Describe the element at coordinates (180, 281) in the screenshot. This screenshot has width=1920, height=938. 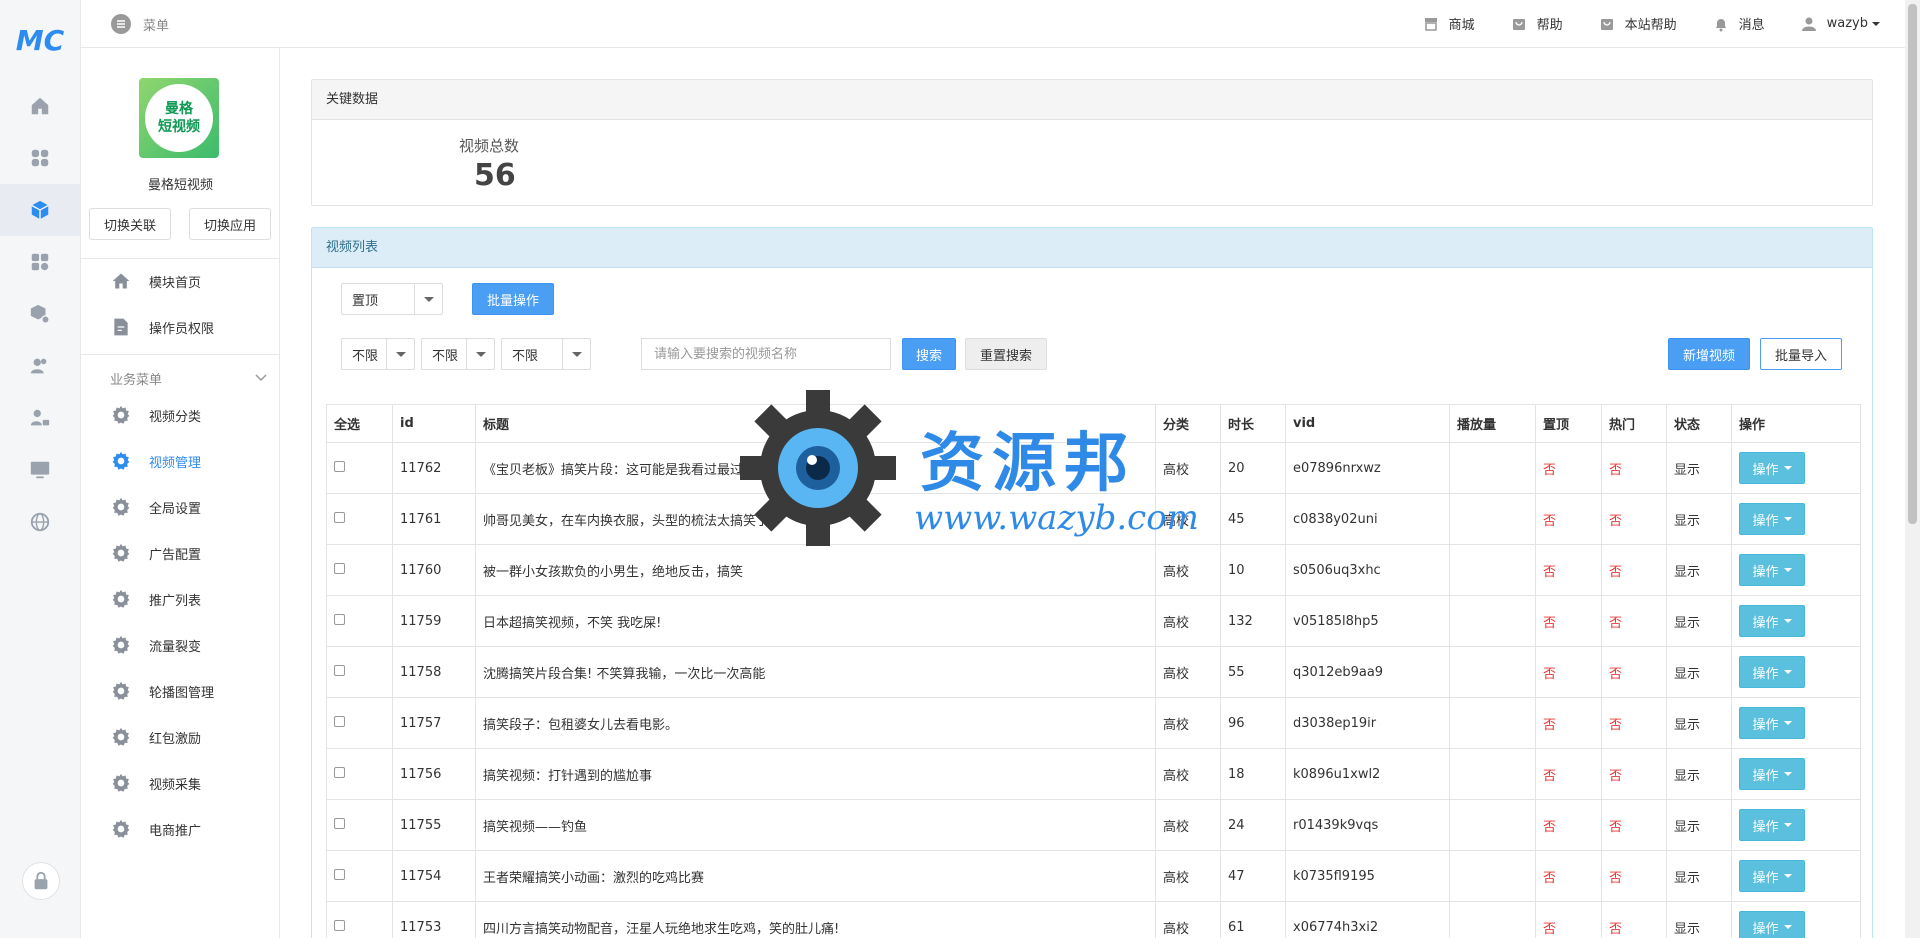
I see `sidebar-item-module-home: 模块首页` at that location.